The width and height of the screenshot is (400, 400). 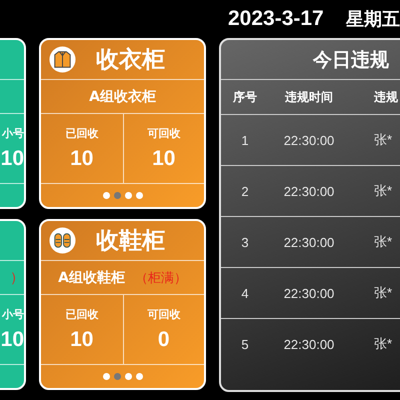 I want to click on table-cell: 2, so click(x=245, y=191).